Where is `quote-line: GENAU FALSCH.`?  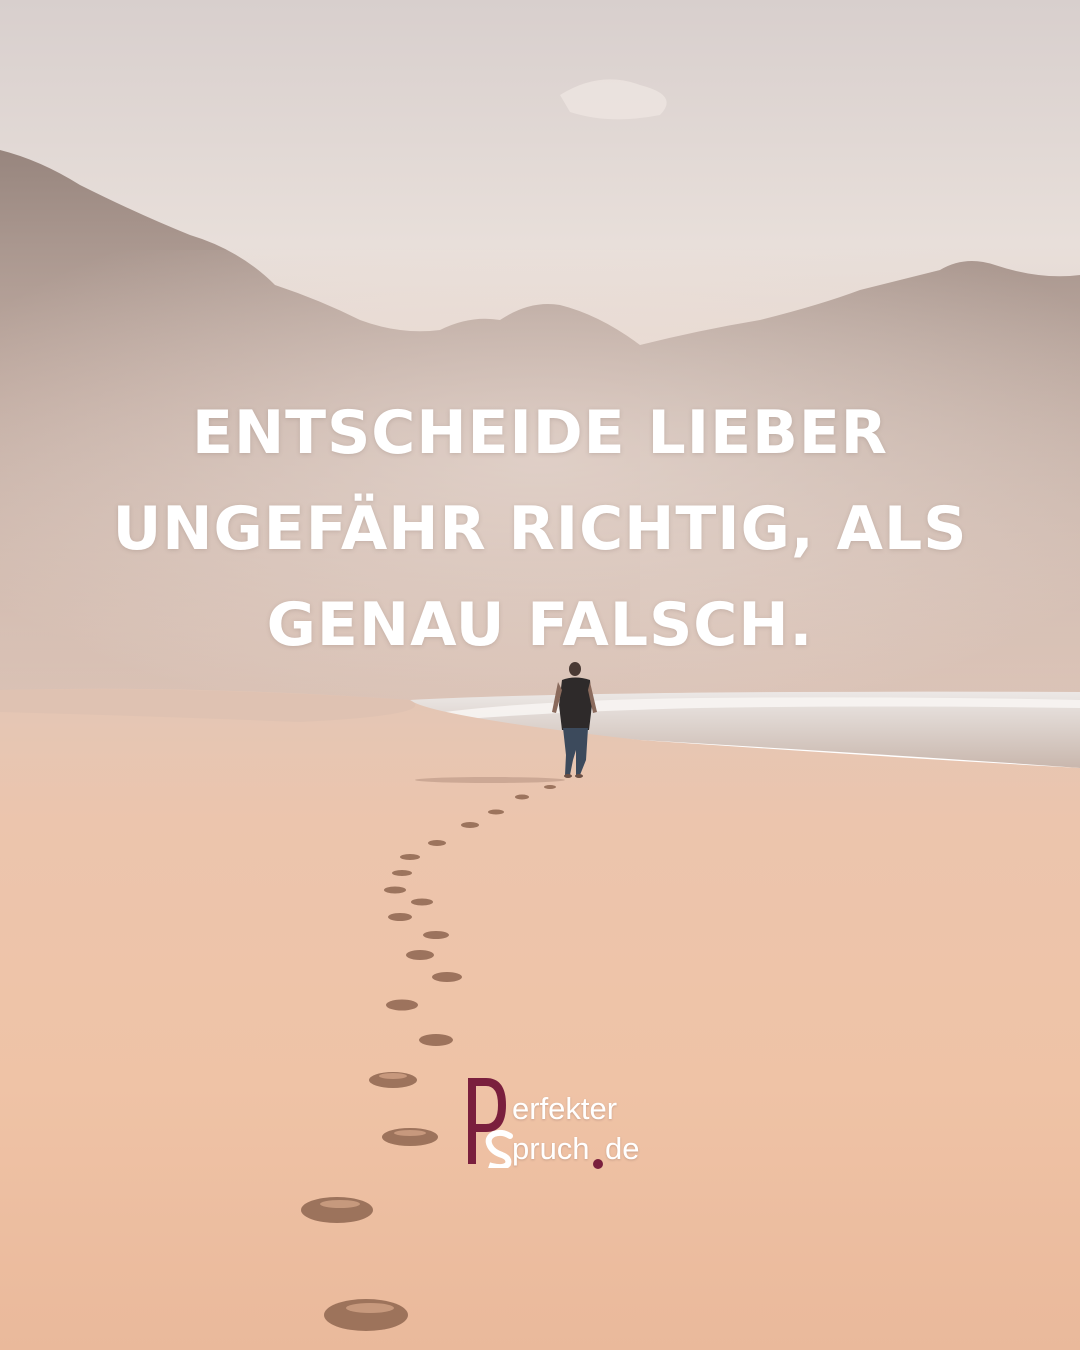
quote-line: GENAU FALSCH. is located at coordinates (540, 625).